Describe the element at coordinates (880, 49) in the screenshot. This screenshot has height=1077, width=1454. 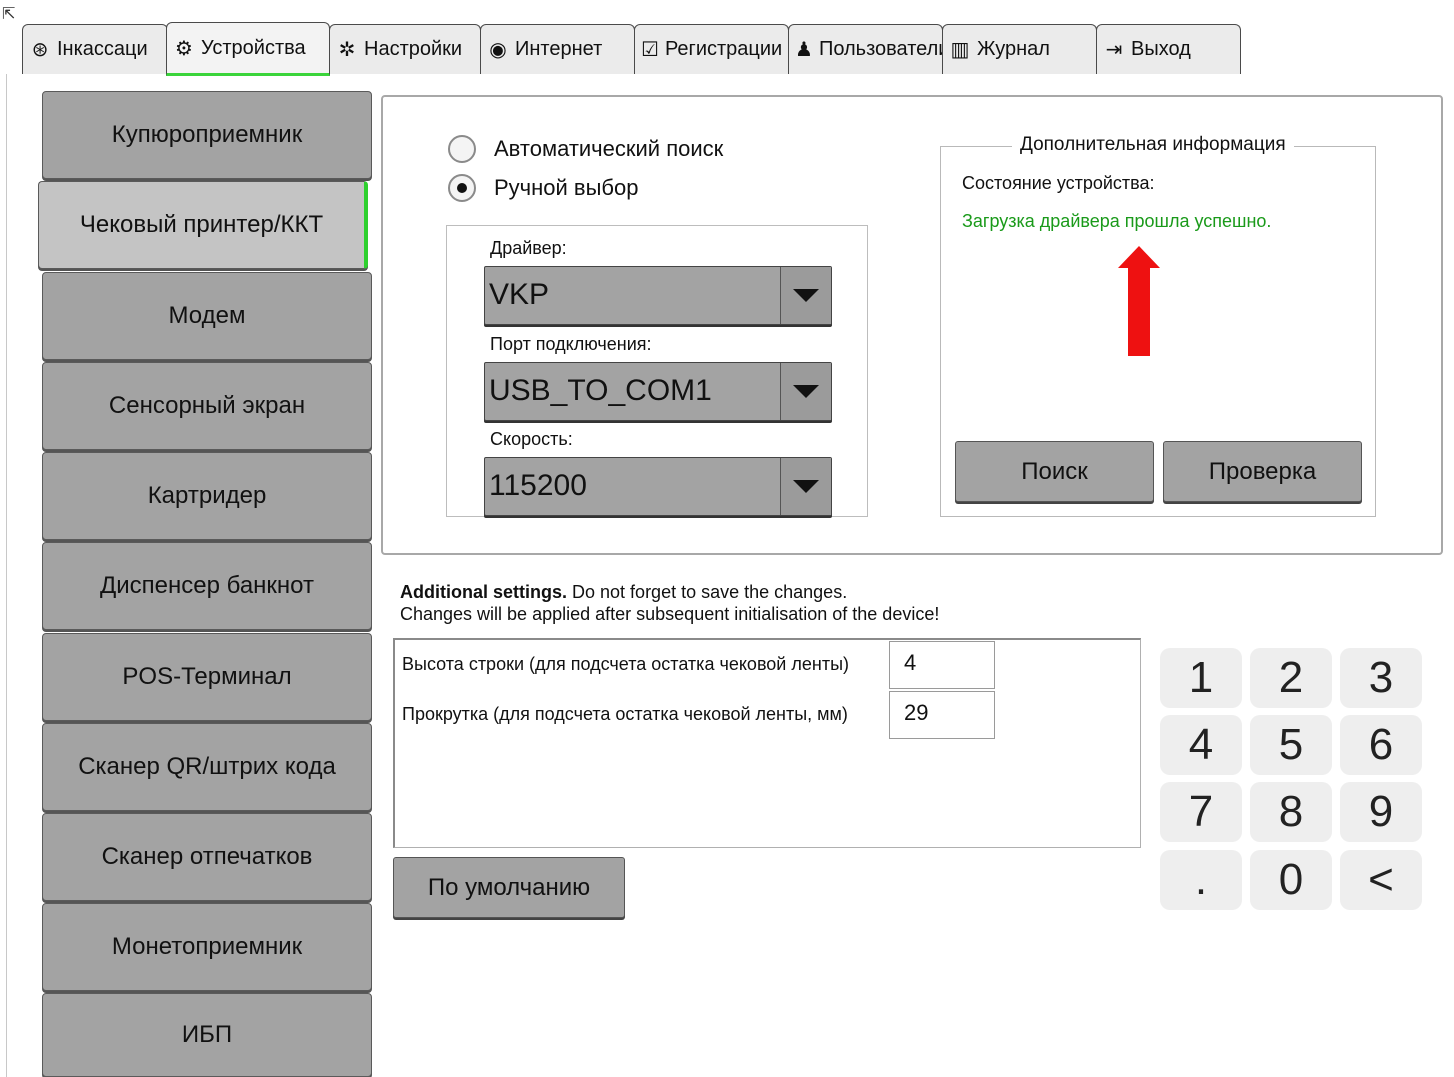
I see `tab-label: Пользователи` at that location.